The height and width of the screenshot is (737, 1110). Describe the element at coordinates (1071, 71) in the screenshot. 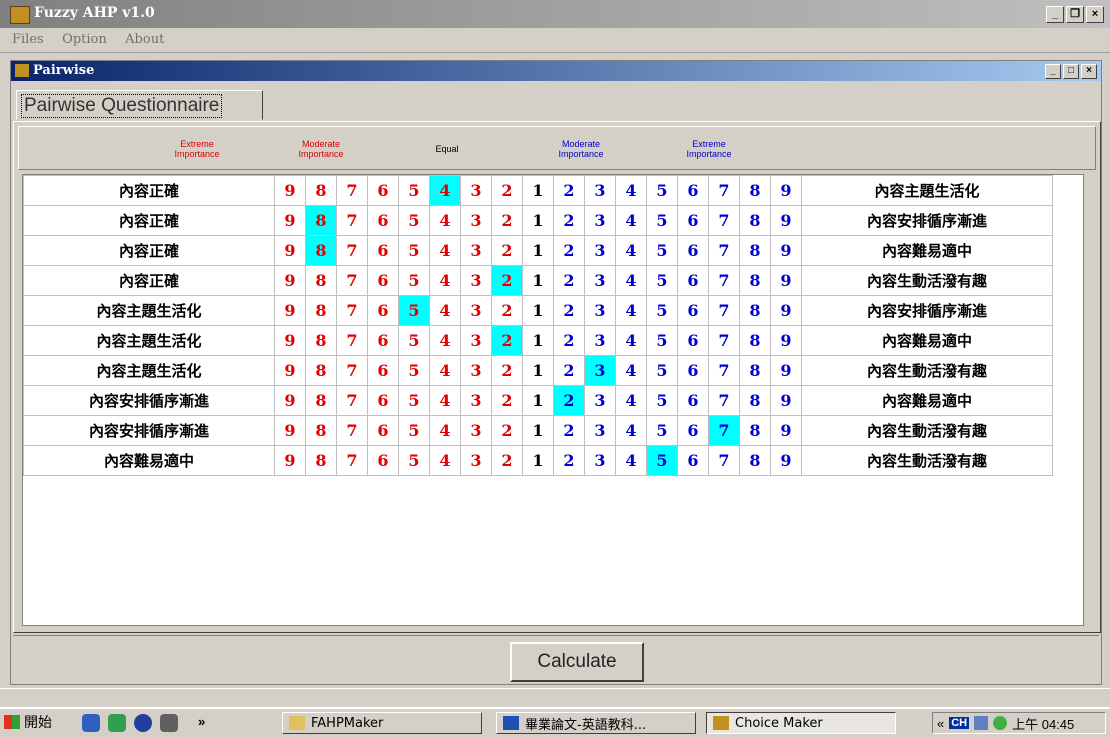

I see `child-maximize-button: □` at that location.